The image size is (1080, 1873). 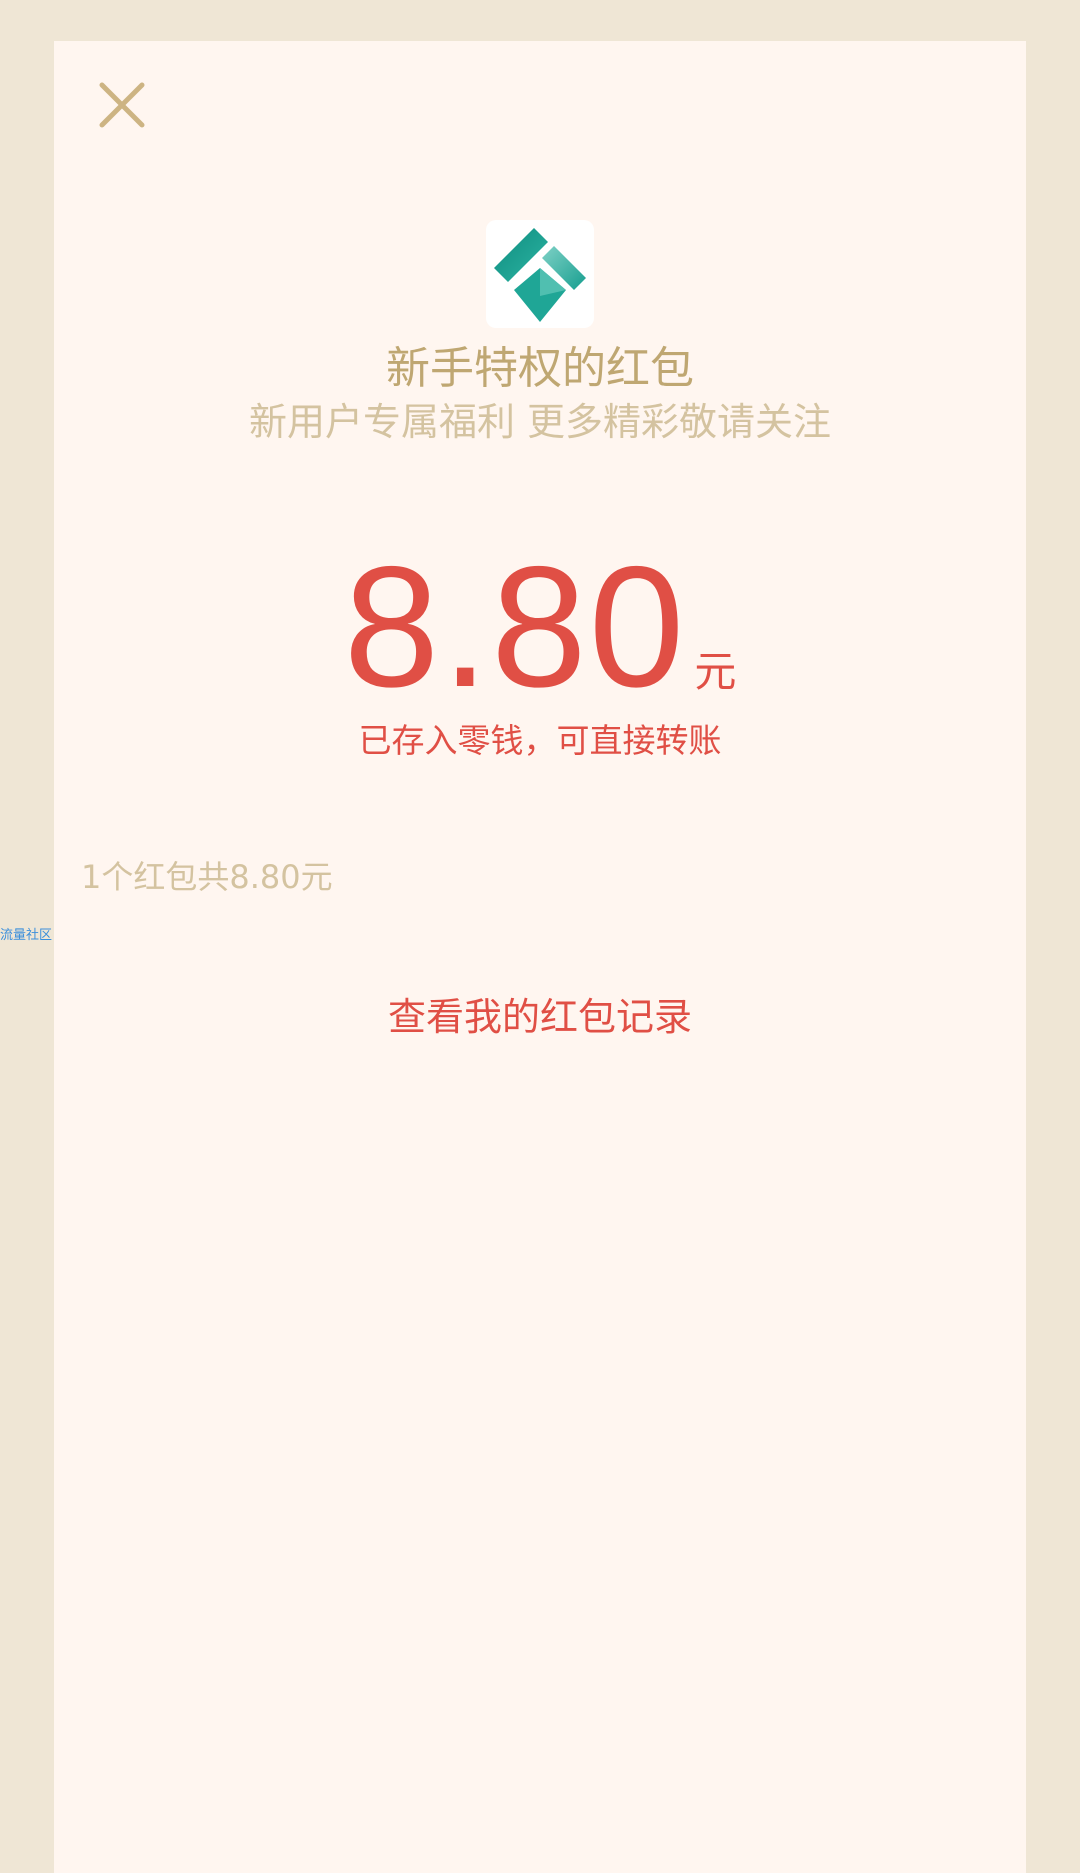 I want to click on app-logo, so click(x=540, y=274).